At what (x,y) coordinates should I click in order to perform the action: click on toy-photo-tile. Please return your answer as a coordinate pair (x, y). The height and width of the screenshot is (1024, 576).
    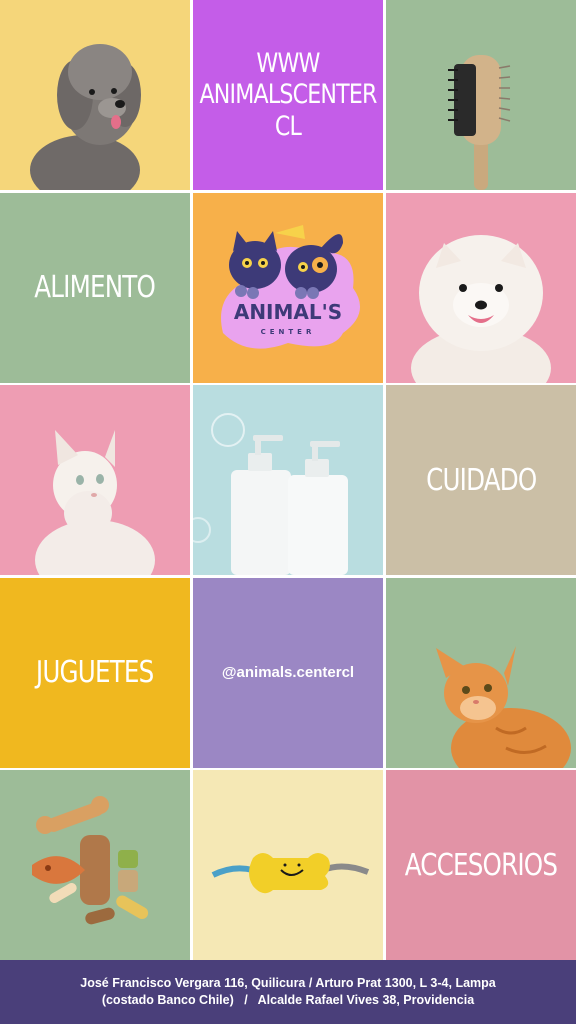
    Looking at the image, I should click on (288, 865).